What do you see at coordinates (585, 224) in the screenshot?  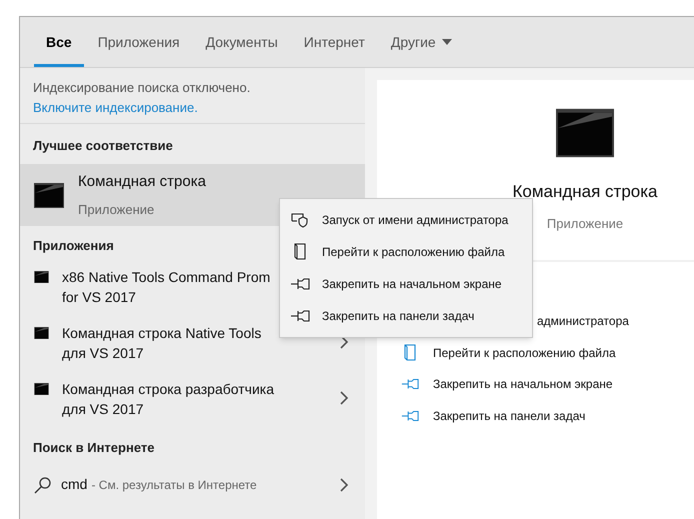 I see `app-type: Приложение` at bounding box center [585, 224].